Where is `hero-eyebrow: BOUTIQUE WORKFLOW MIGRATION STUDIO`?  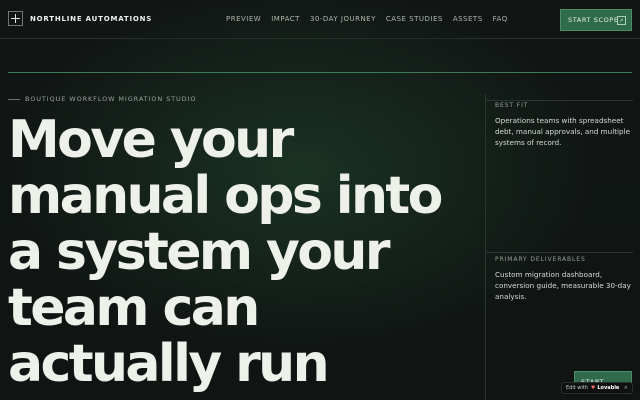
hero-eyebrow: BOUTIQUE WORKFLOW MIGRATION STUDIO is located at coordinates (102, 99).